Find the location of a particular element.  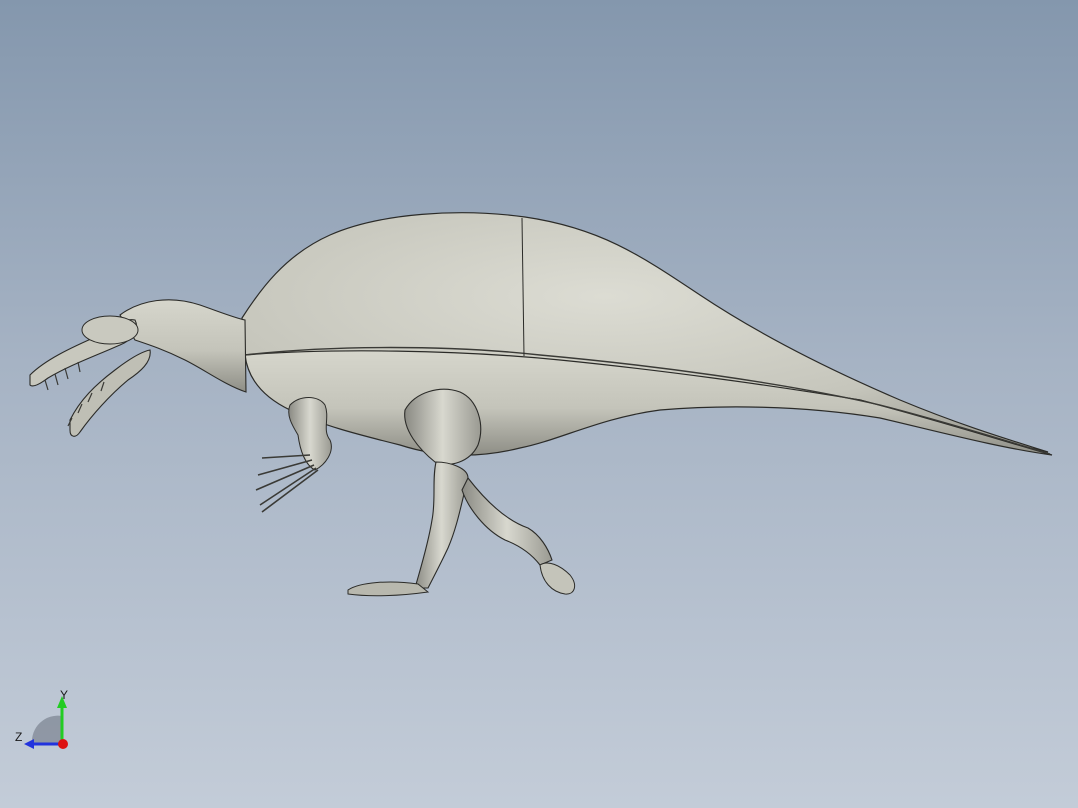

shin is located at coordinates (441, 525).